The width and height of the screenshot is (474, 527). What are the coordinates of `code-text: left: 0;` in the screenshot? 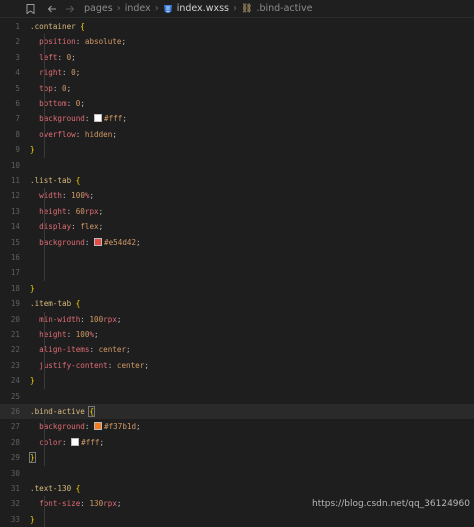 It's located at (53, 57).